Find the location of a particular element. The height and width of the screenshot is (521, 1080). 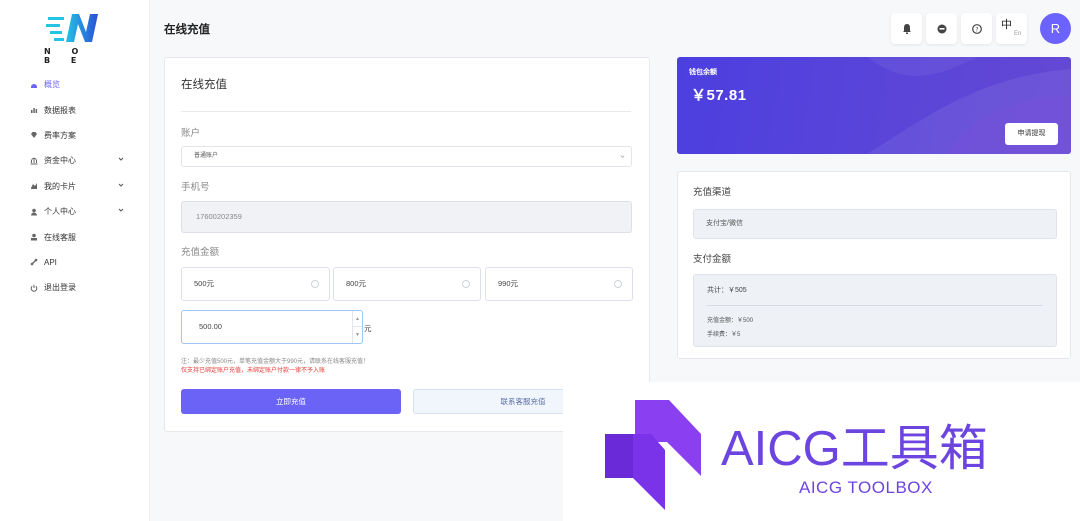

link-icon is located at coordinates (34, 262).